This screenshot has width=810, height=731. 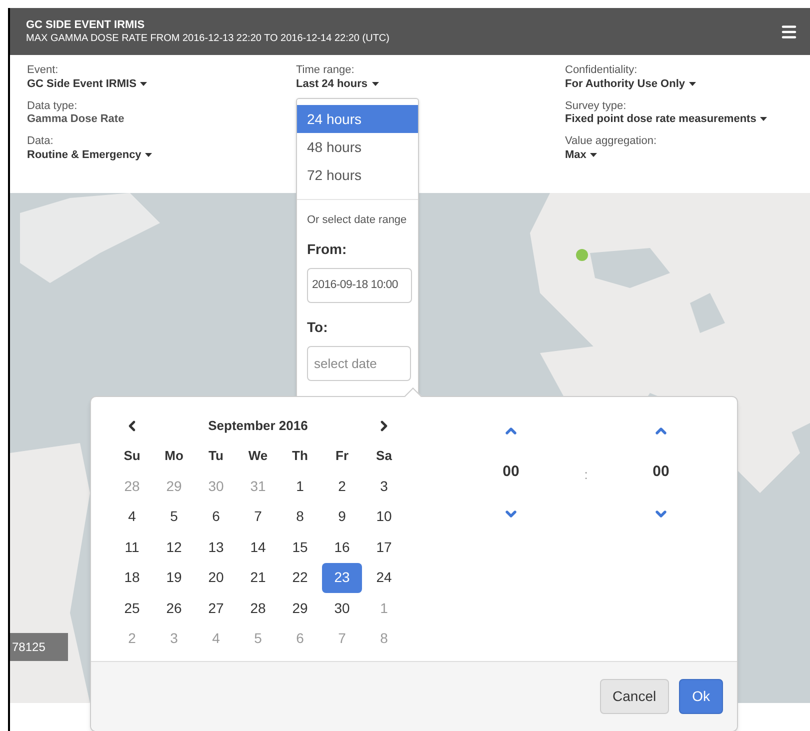 I want to click on weekday-label: Th, so click(x=300, y=456).